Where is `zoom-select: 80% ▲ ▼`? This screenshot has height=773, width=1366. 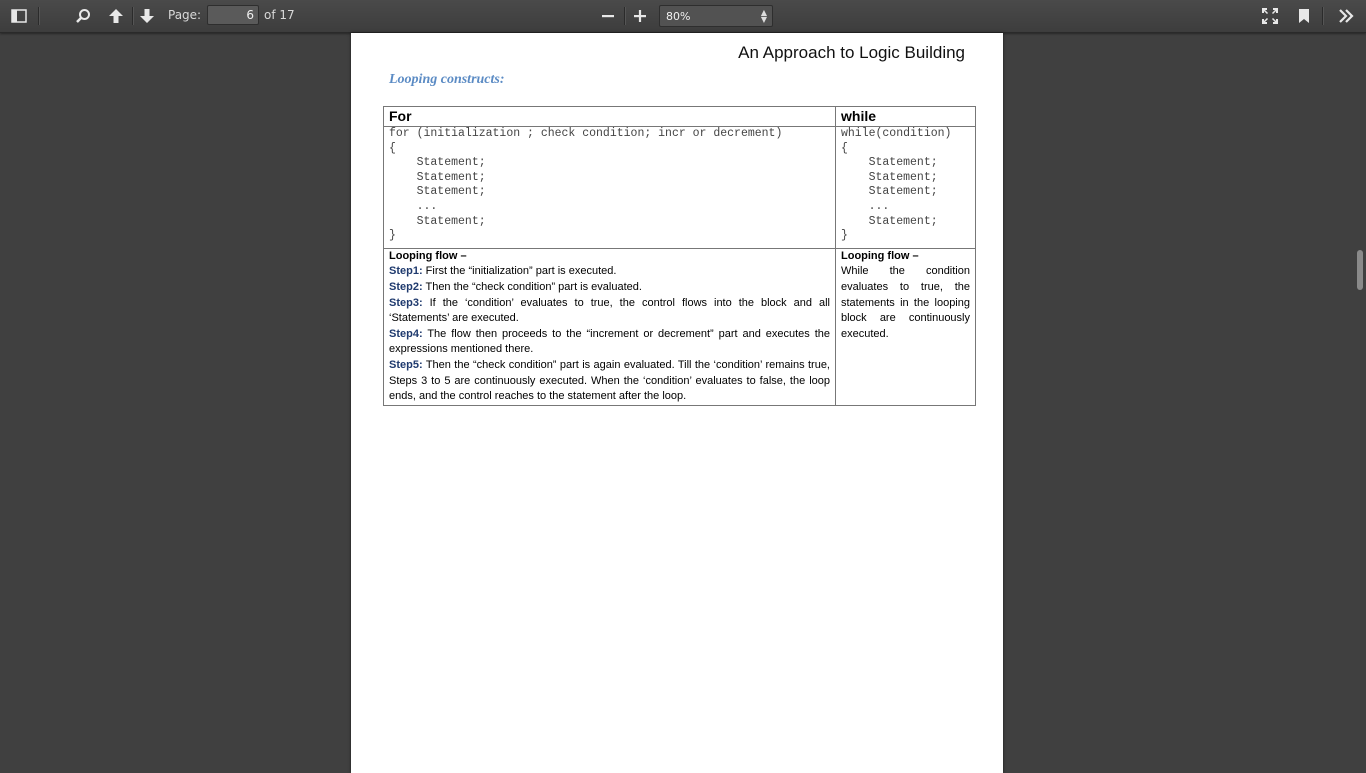
zoom-select: 80% ▲ ▼ is located at coordinates (716, 16).